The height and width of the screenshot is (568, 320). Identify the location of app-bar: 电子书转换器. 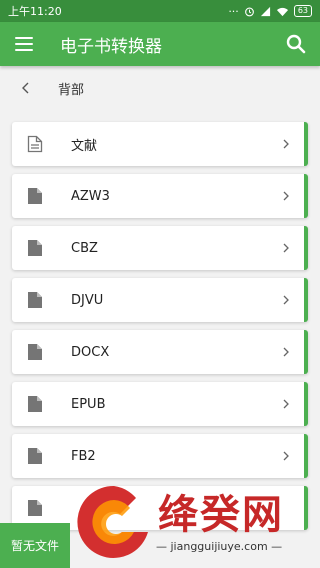
(160, 44).